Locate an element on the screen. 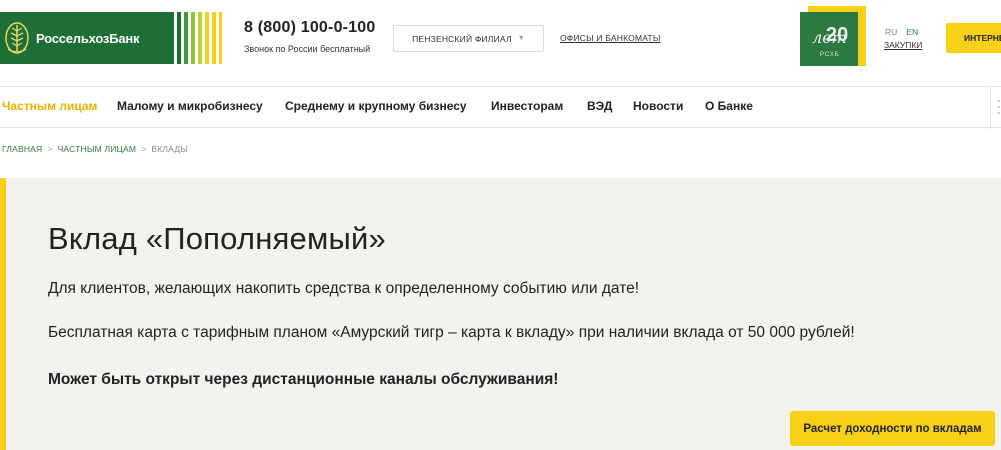 The image size is (1001, 450). language-switcher: RU EN is located at coordinates (901, 32).